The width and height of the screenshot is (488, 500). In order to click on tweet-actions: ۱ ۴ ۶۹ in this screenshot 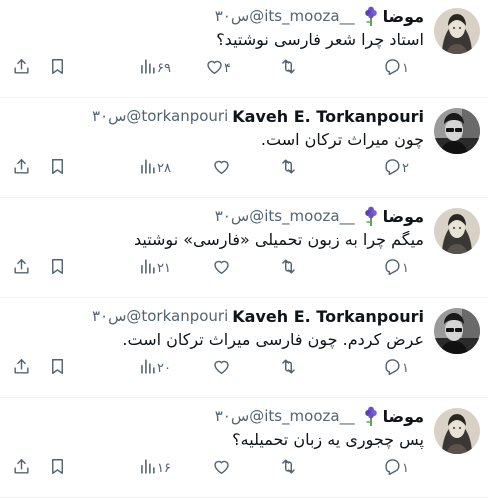, I will do `click(212, 68)`.